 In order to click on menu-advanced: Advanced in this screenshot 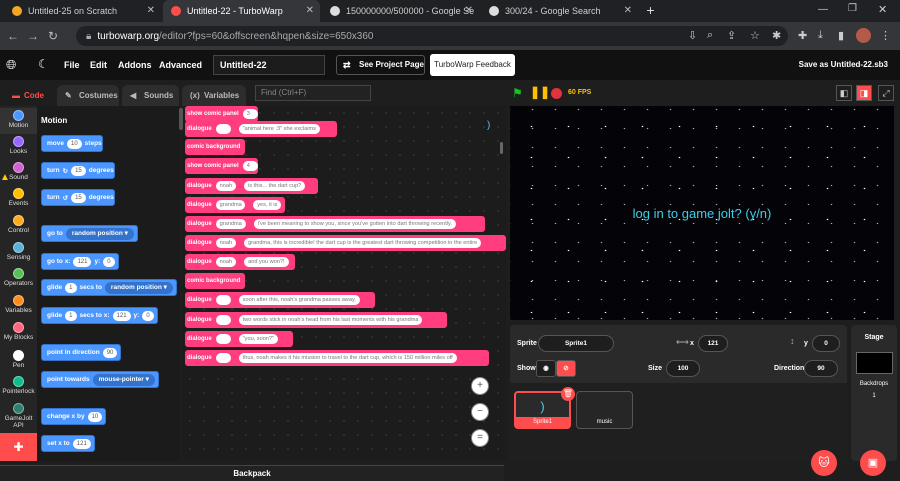, I will do `click(180, 65)`.